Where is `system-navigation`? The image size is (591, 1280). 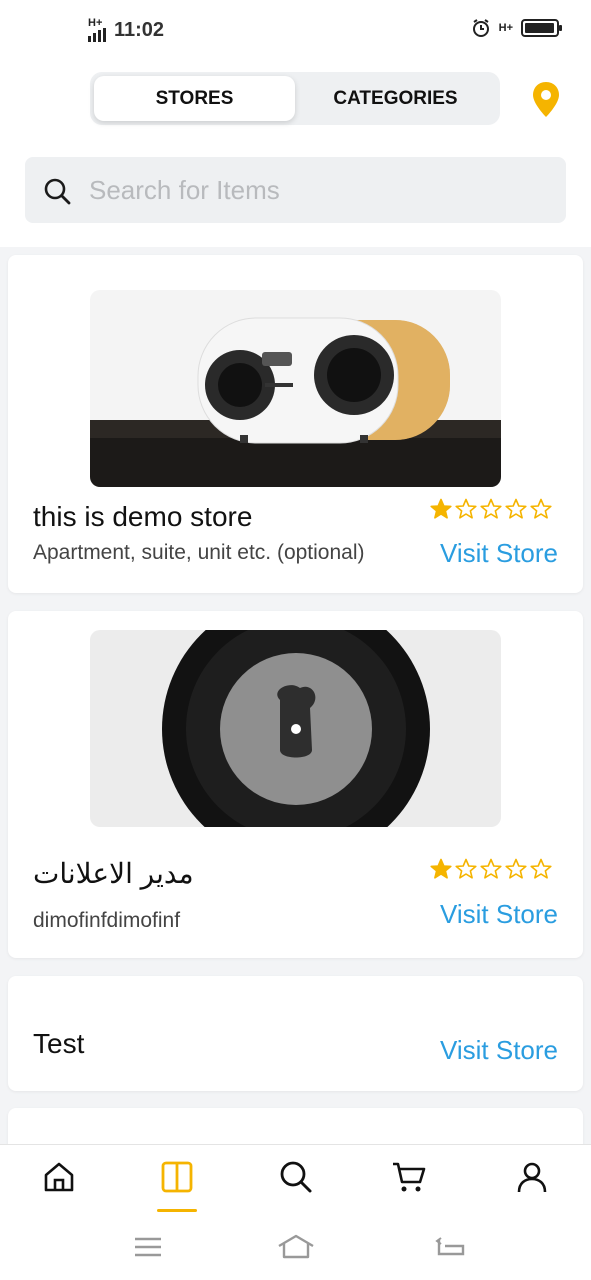 system-navigation is located at coordinates (295, 1248).